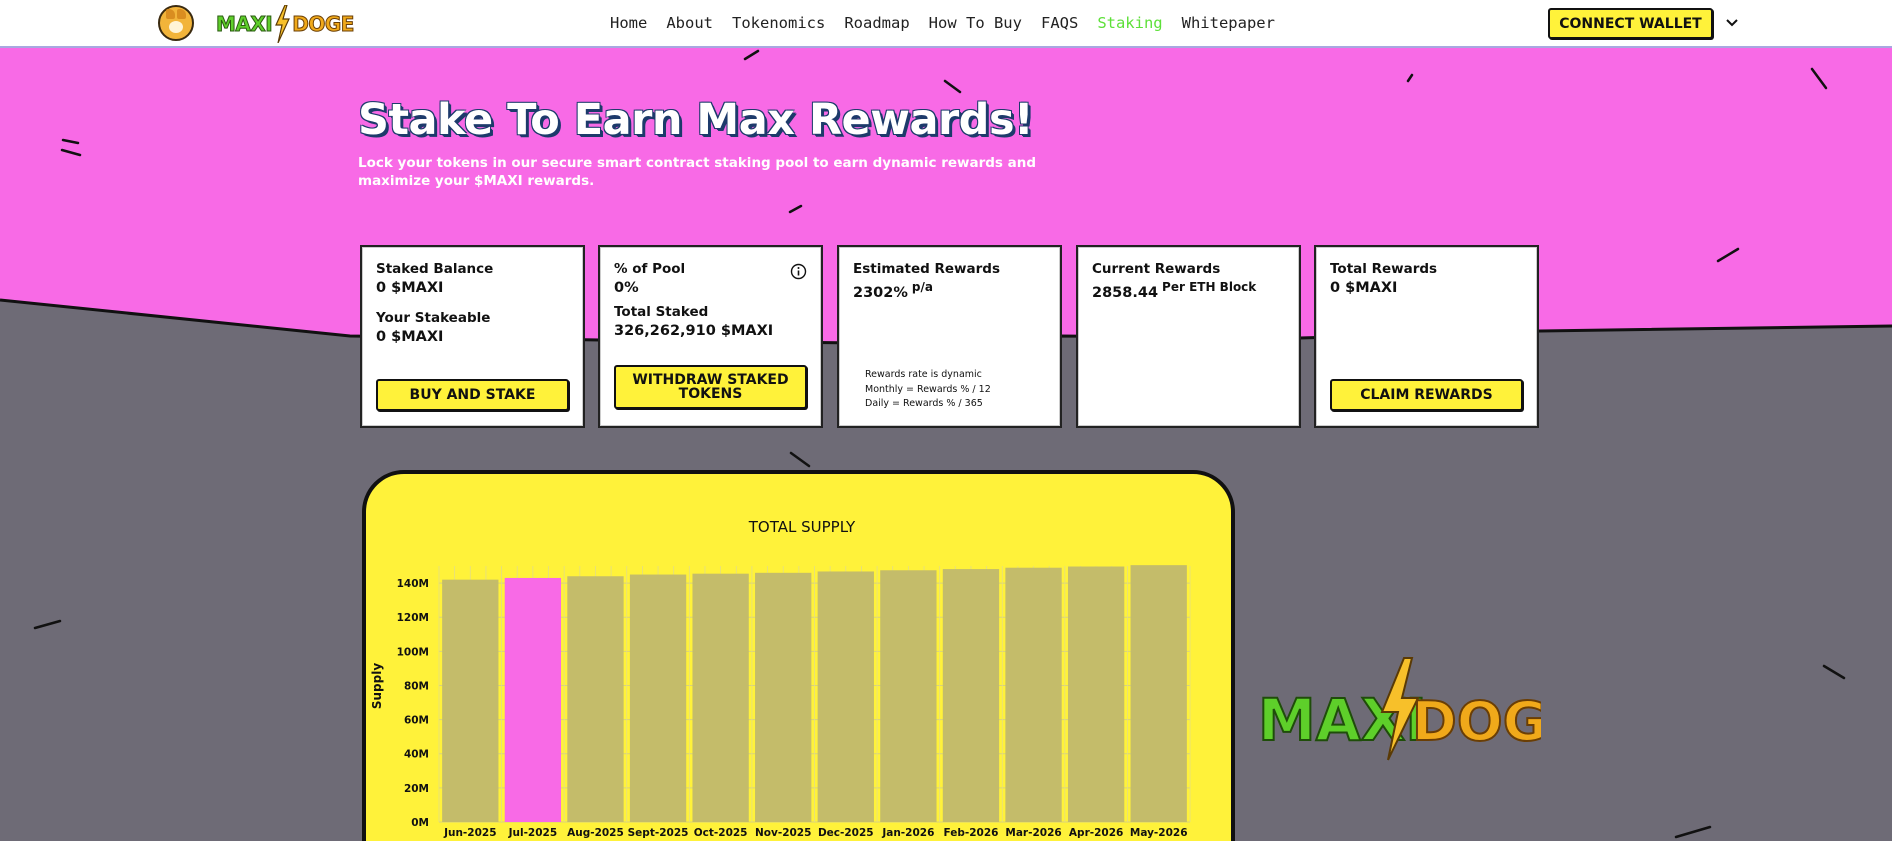 This screenshot has width=1892, height=841. Describe the element at coordinates (413, 652) in the screenshot. I see `y-tick-label: 100M` at that location.